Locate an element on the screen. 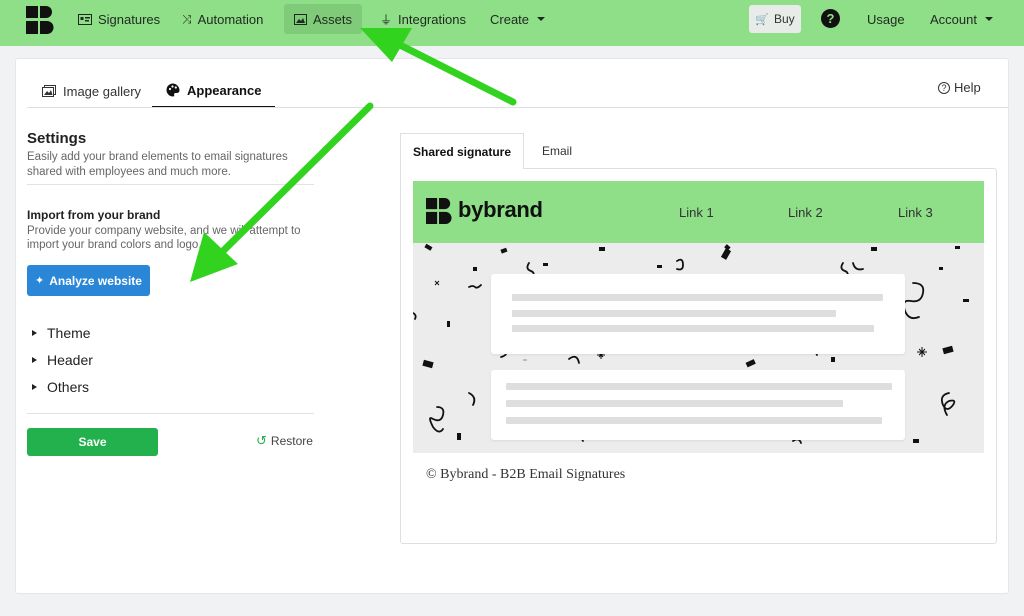 The image size is (1024, 616). signature-link-2: Link 2 is located at coordinates (805, 212).